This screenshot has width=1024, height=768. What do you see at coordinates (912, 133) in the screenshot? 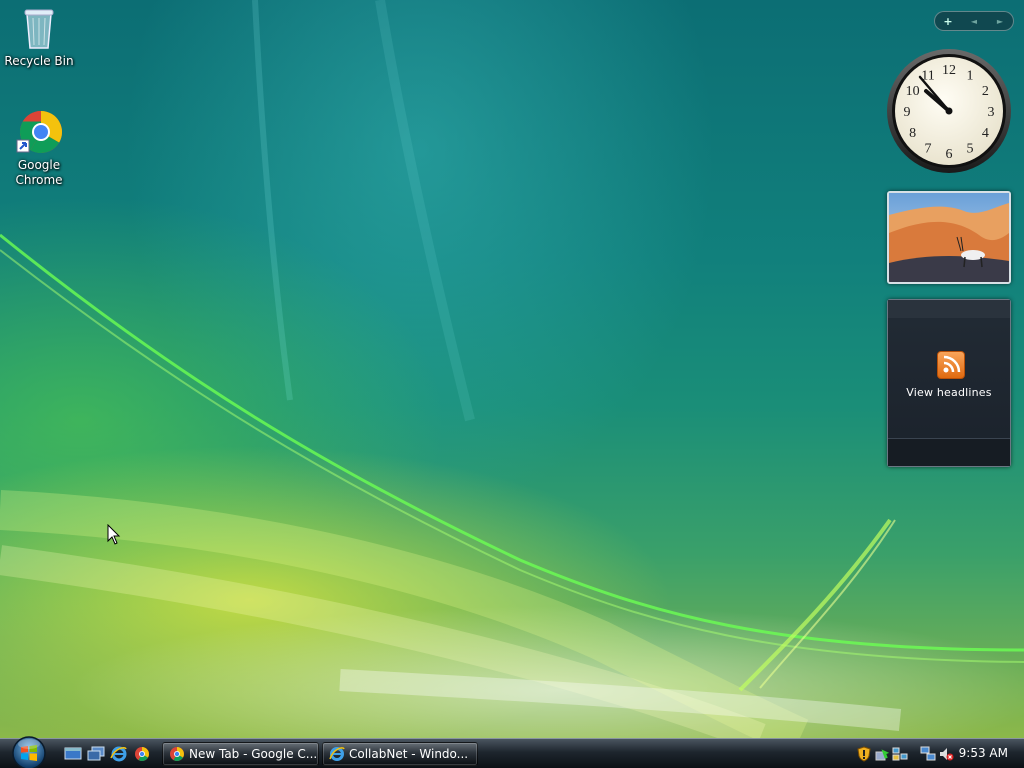
I see `clock-numeral: 8` at bounding box center [912, 133].